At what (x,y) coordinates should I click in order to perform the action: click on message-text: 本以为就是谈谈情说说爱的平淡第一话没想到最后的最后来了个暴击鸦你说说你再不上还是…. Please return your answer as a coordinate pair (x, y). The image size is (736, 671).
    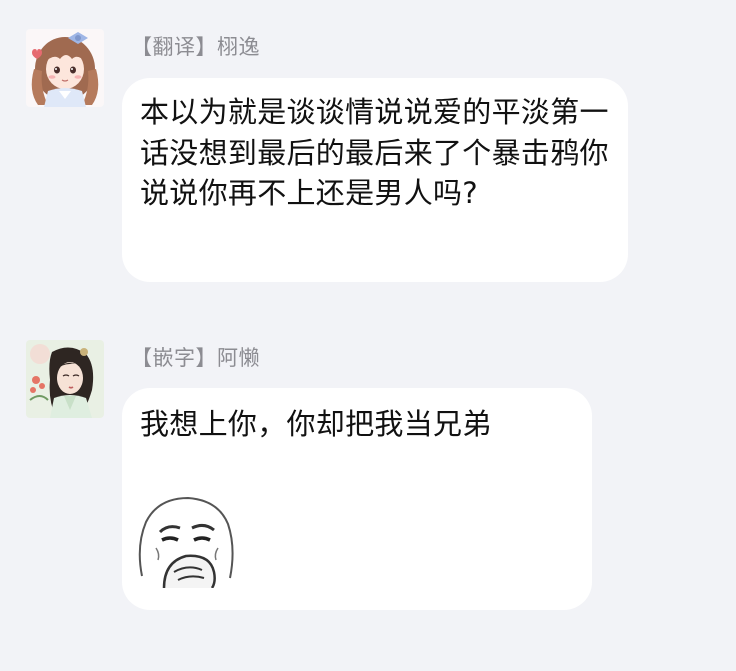
    Looking at the image, I should click on (374, 152).